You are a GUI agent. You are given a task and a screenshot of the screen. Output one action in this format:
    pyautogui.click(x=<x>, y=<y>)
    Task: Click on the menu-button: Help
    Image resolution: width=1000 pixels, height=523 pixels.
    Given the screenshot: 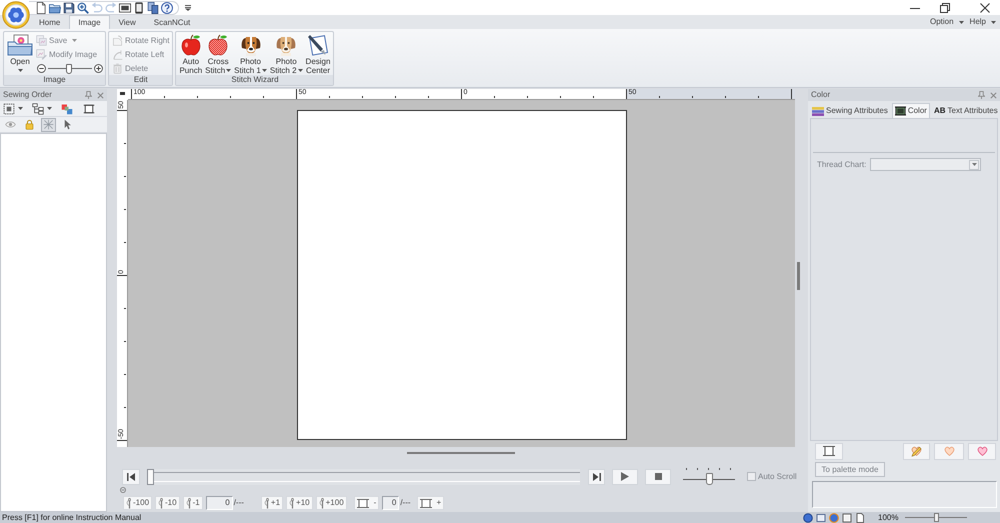 What is the action you would take?
    pyautogui.click(x=982, y=22)
    